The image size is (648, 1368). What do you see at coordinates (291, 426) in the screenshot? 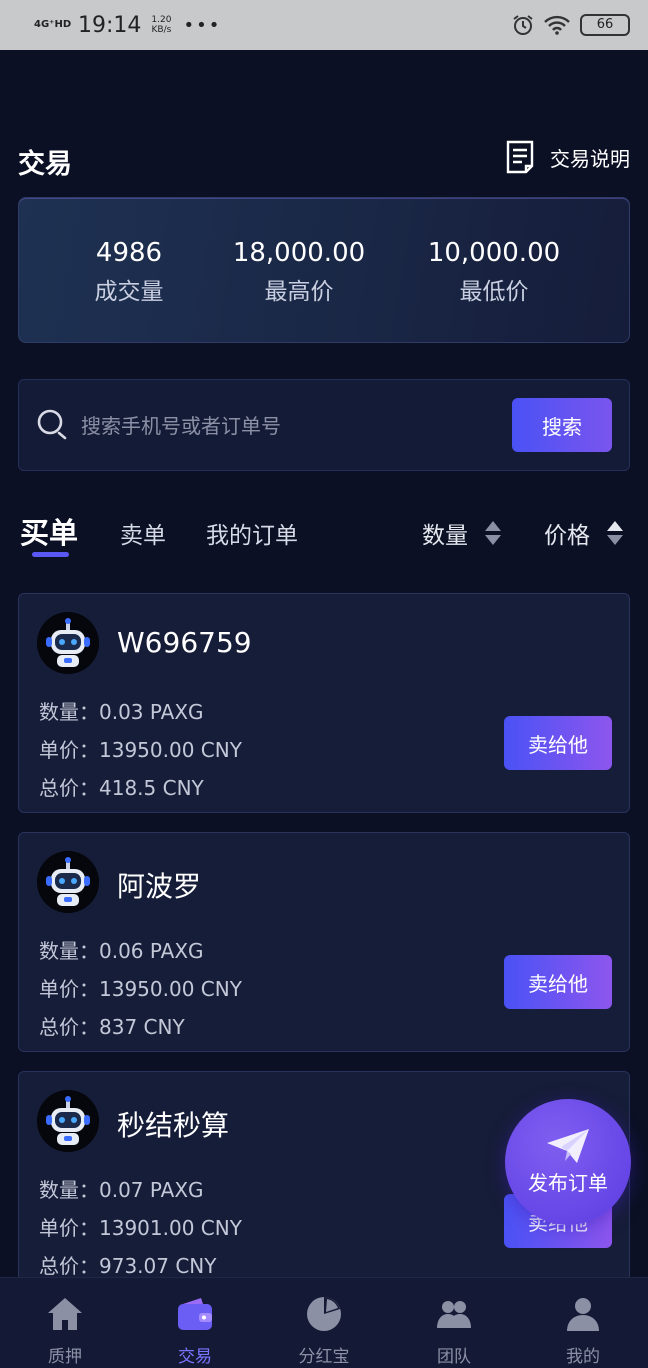
I see `search-input` at bounding box center [291, 426].